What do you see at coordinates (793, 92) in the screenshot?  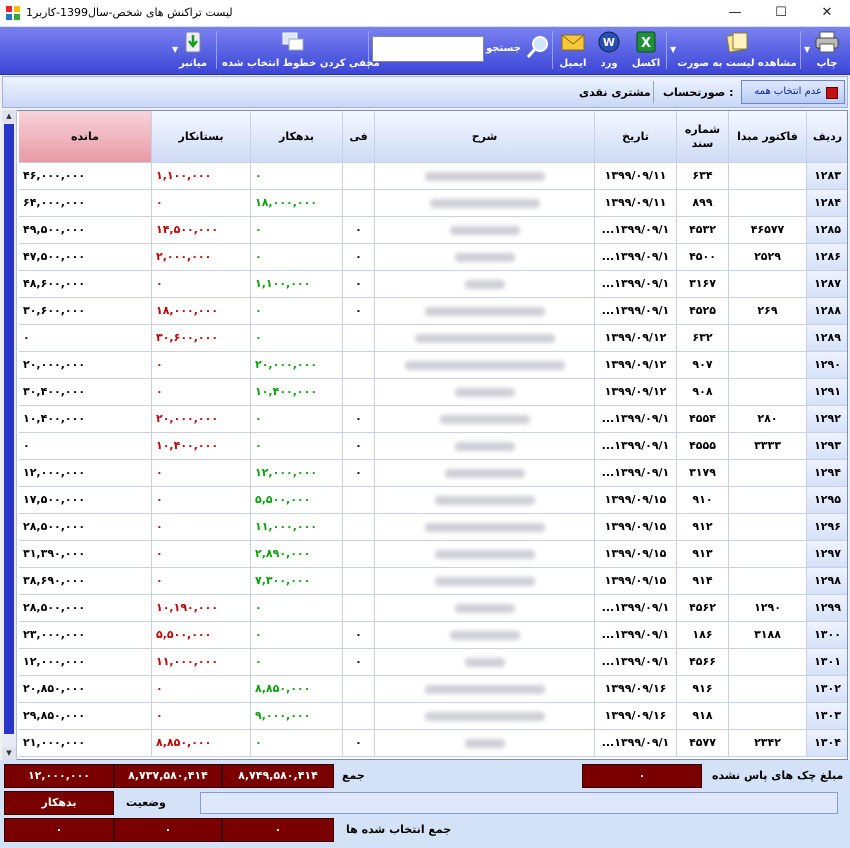 I see `deselect-all-button: عدم انتخاب همه` at bounding box center [793, 92].